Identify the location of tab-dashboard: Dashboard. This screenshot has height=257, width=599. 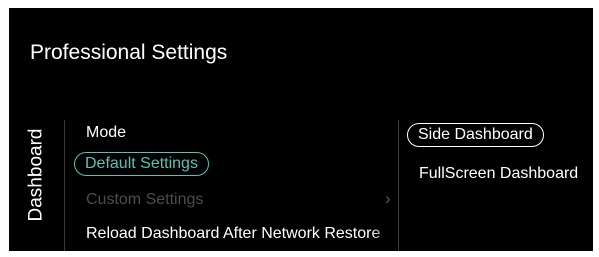
(36, 175).